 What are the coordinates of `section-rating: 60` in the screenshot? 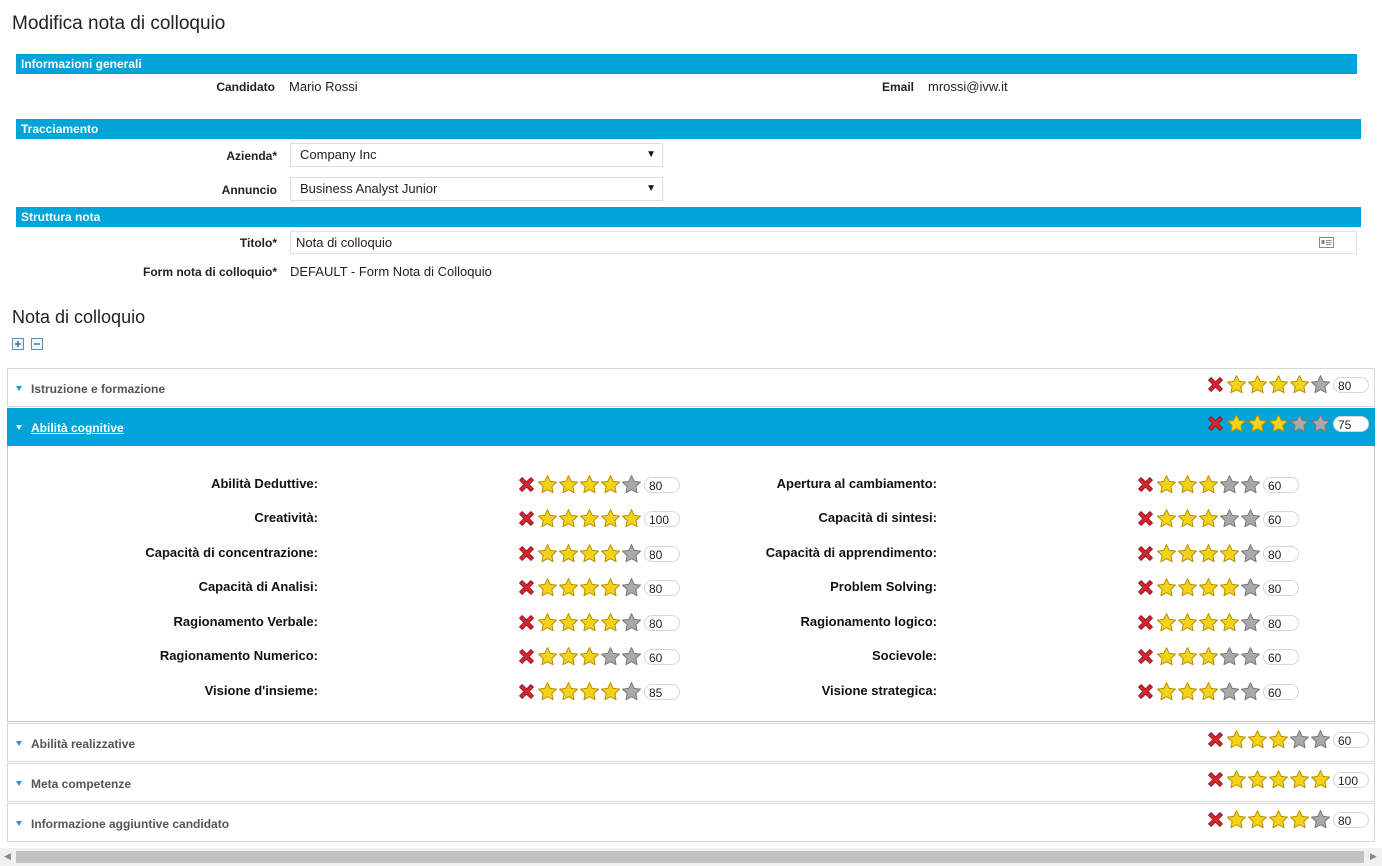 It's located at (1287, 739).